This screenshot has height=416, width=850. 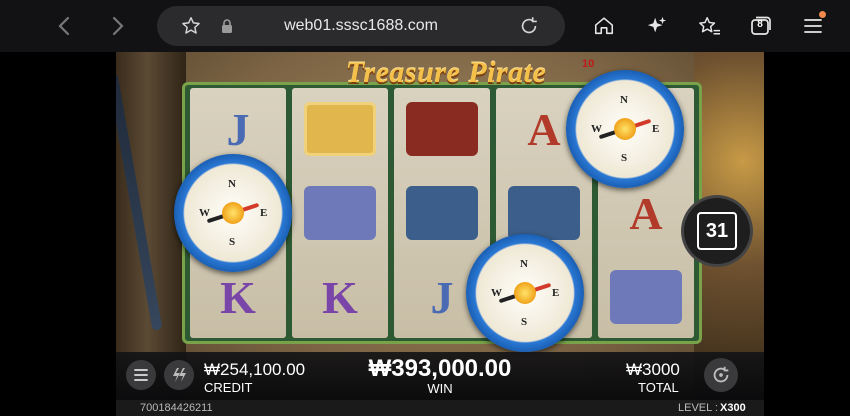 What do you see at coordinates (340, 129) in the screenshot?
I see `symbol-gold-treasure` at bounding box center [340, 129].